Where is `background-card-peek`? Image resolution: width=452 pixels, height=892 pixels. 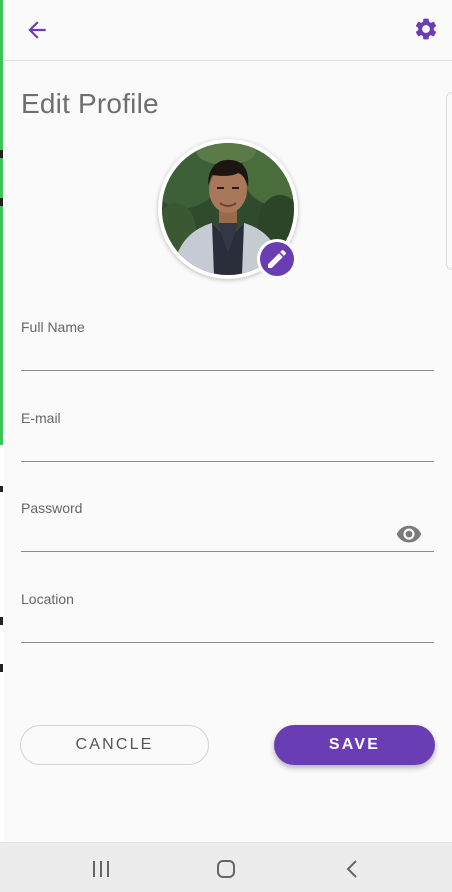 background-card-peek is located at coordinates (449, 181).